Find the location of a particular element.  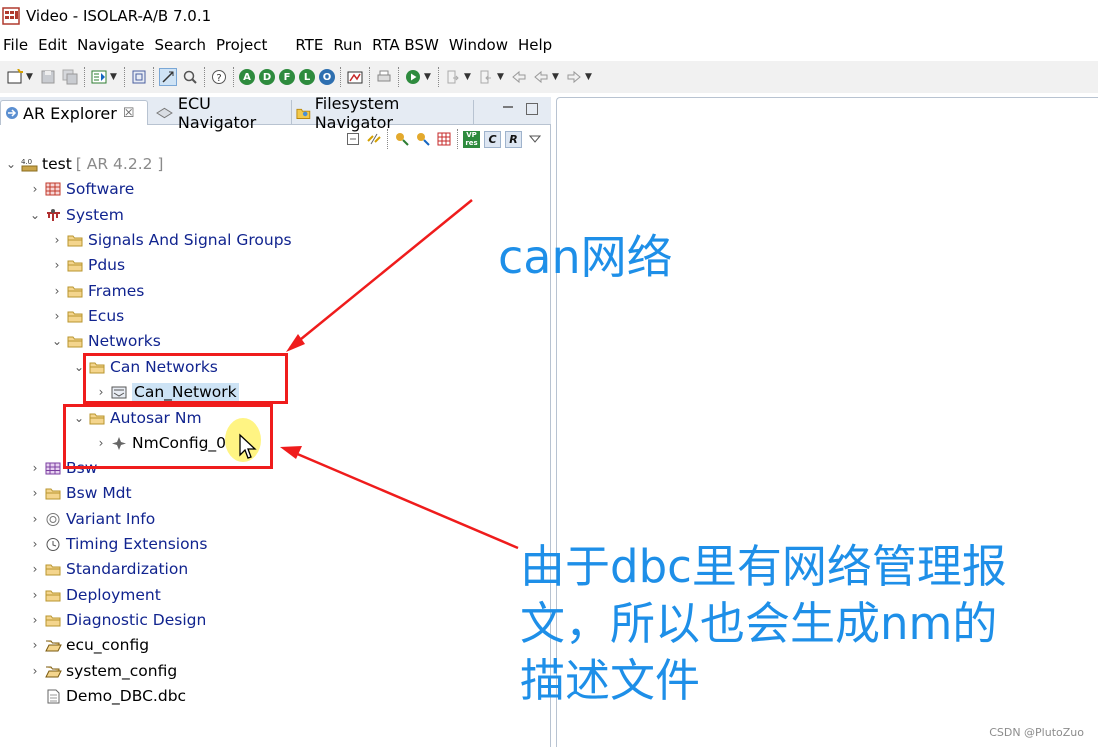

tree-item-signals-and-signal-groups: › Signals And Signal Groups is located at coordinates (171, 240).